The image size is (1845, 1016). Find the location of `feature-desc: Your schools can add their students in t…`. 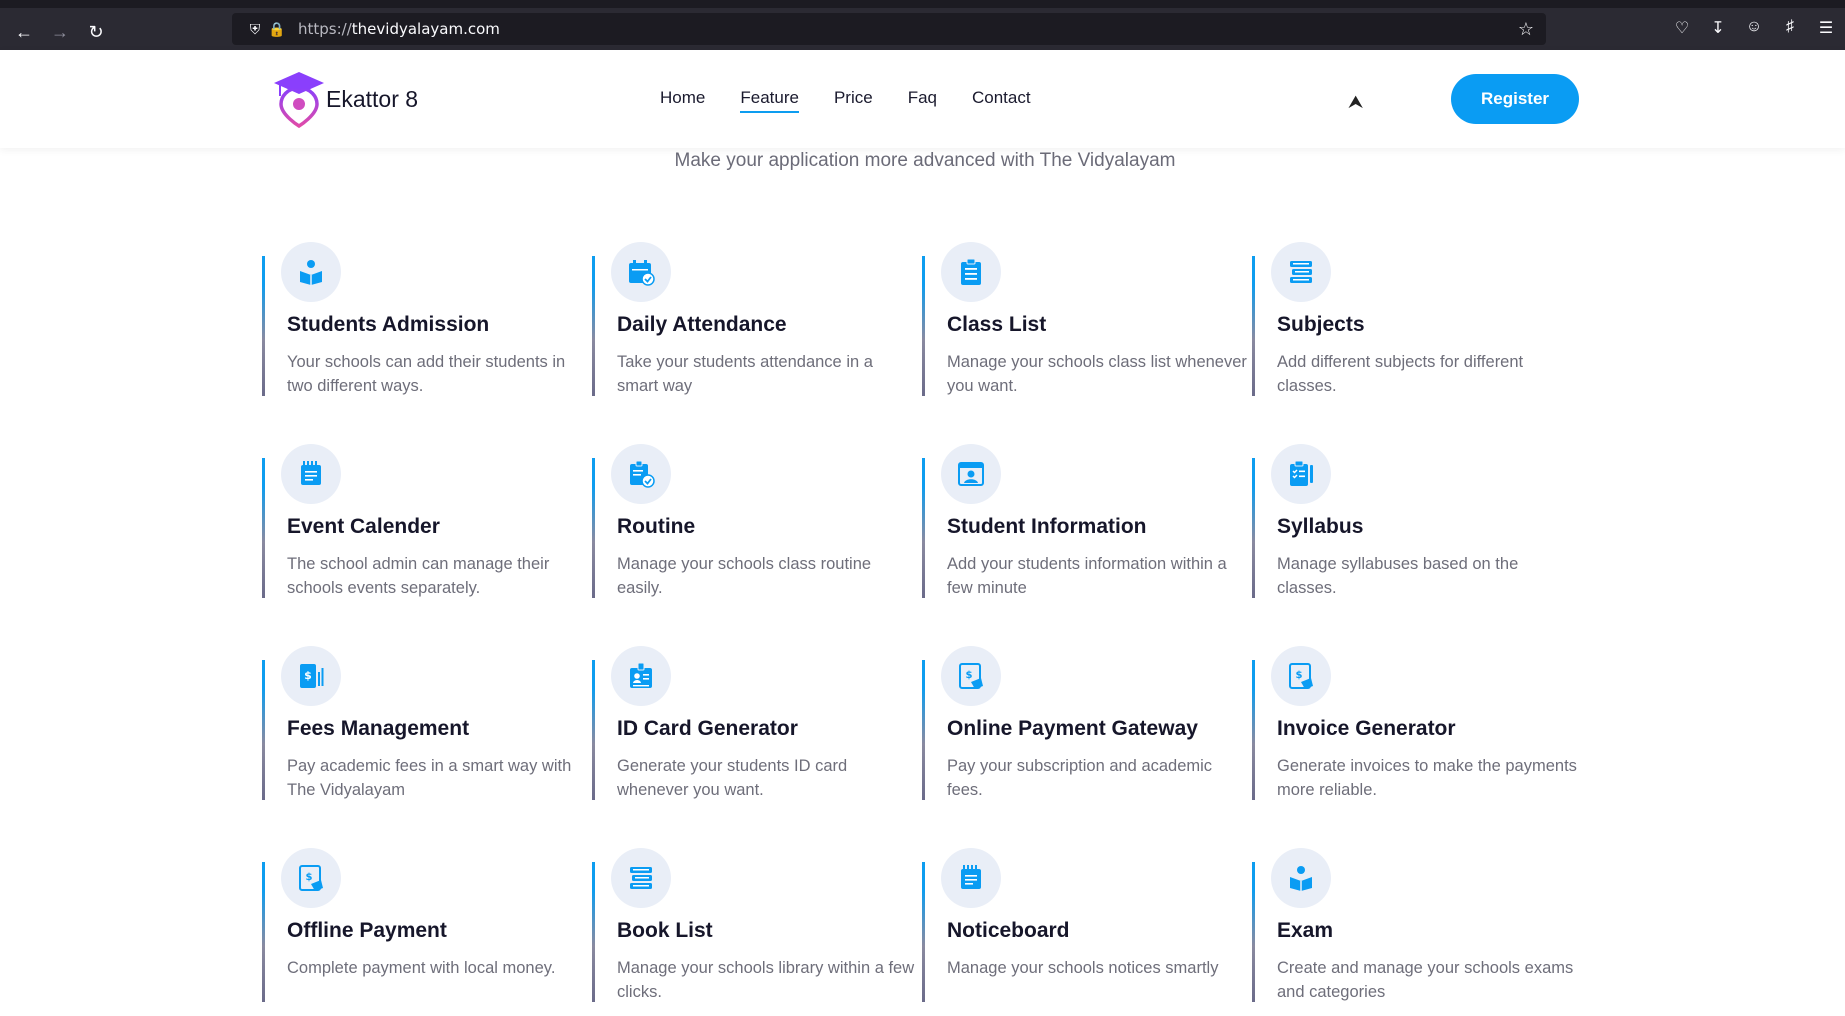

feature-desc: Your schools can add their students in t… is located at coordinates (426, 374).